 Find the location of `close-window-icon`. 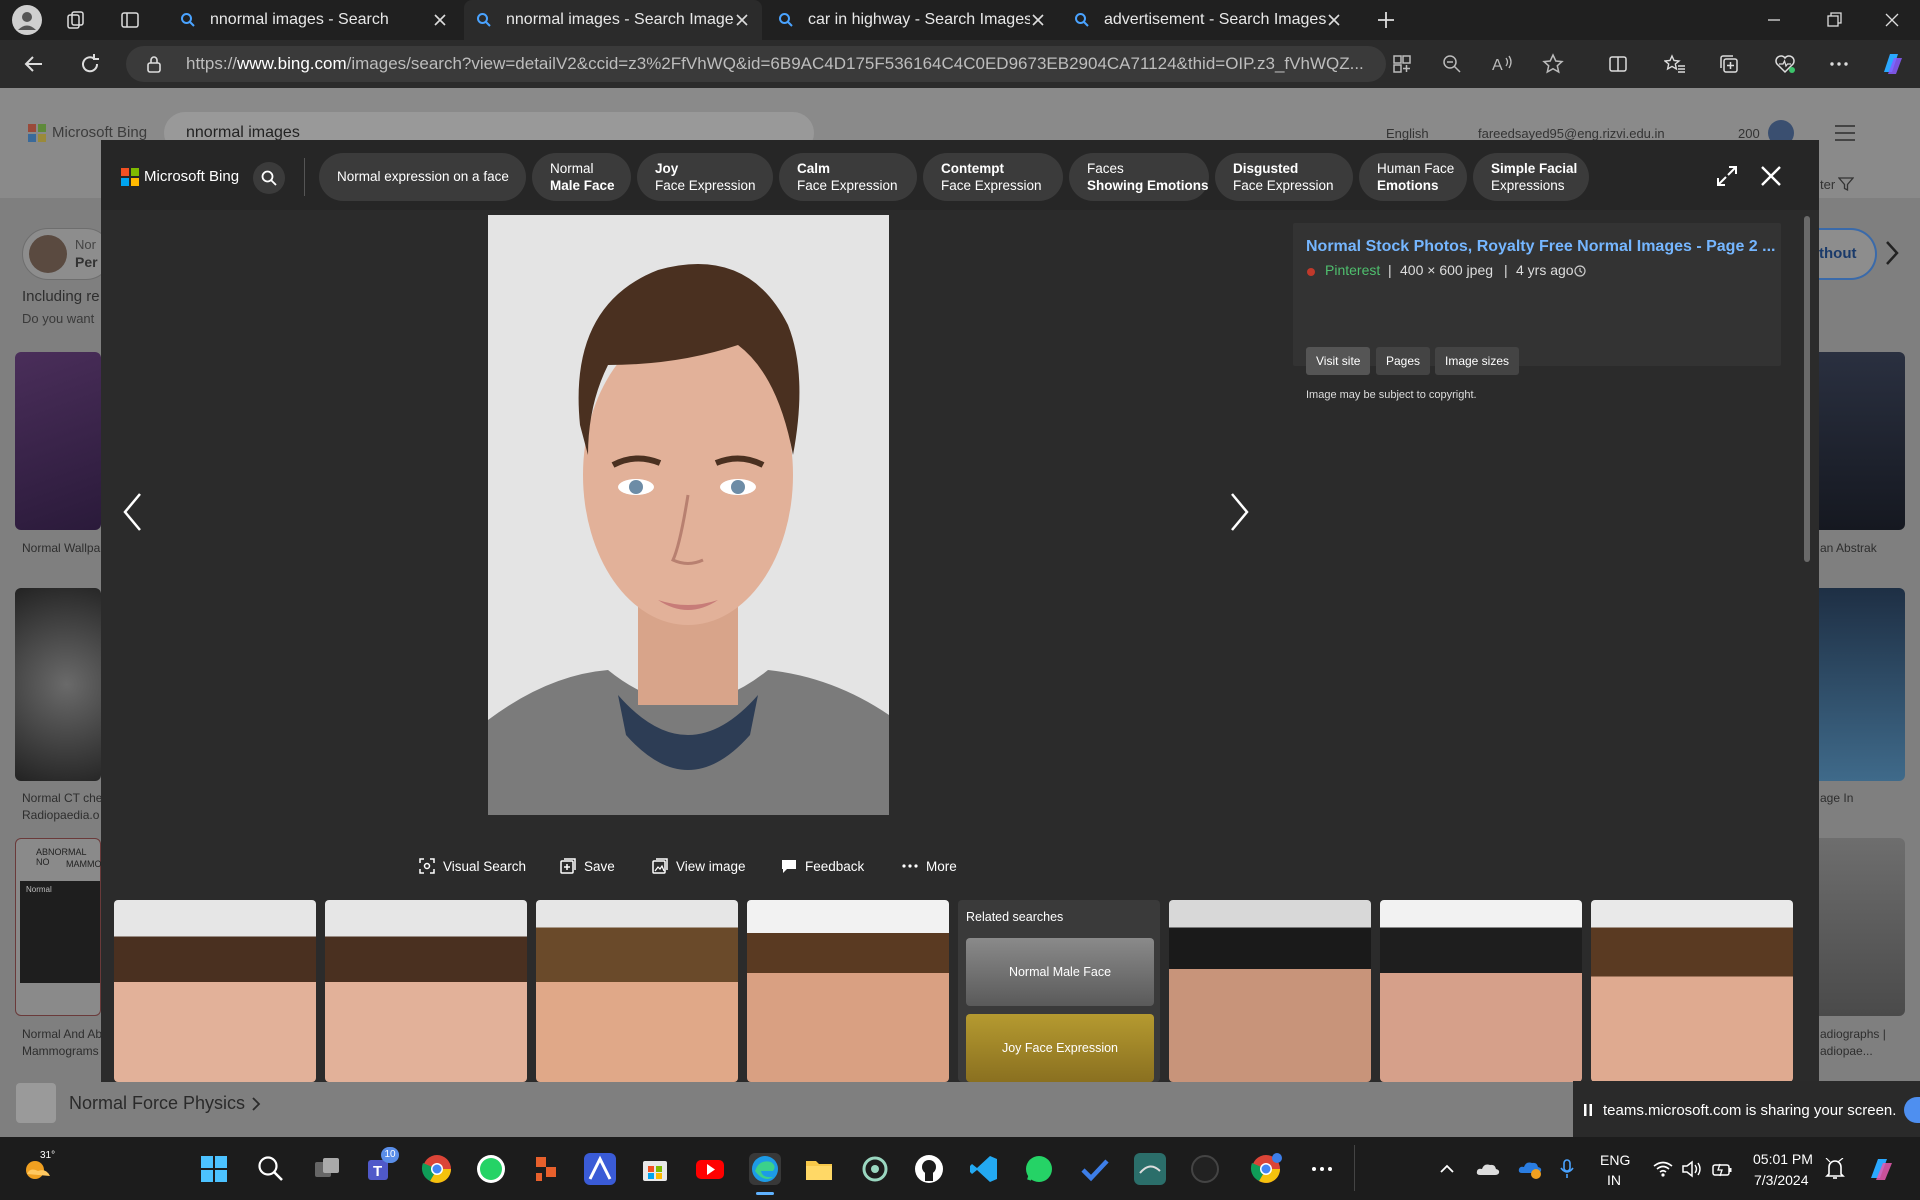

close-window-icon is located at coordinates (1892, 20).